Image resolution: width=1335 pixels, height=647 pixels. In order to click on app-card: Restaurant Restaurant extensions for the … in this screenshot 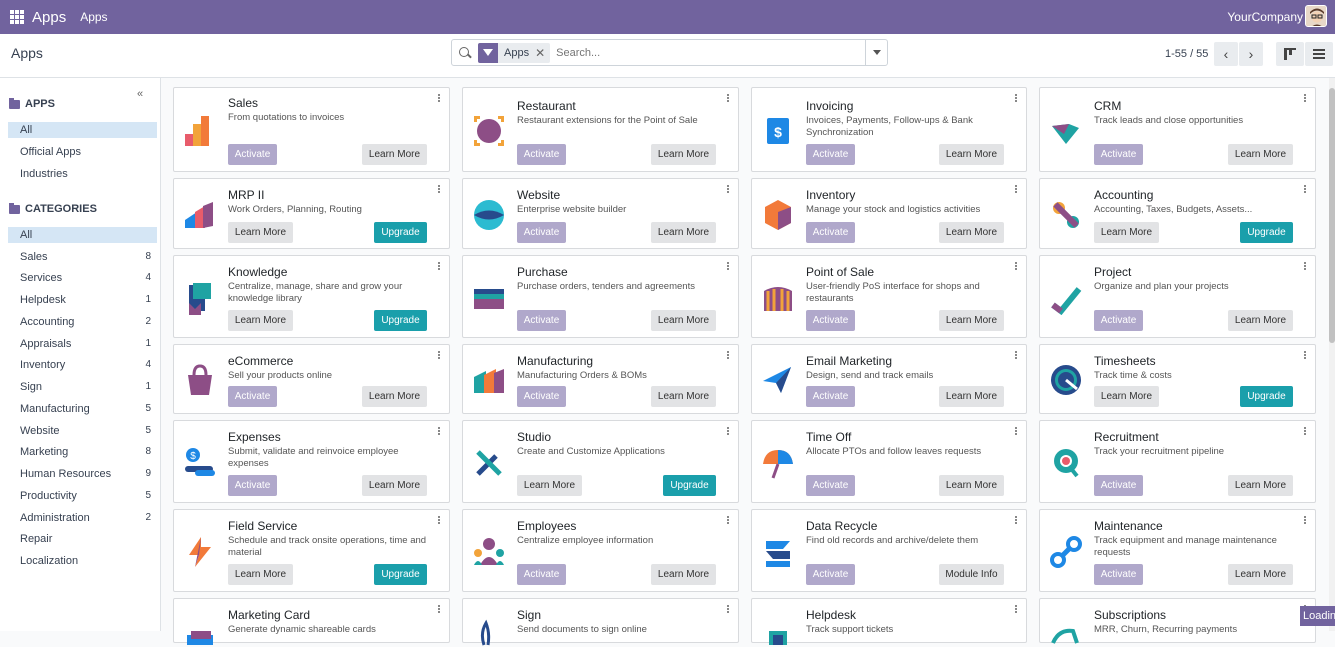, I will do `click(600, 129)`.